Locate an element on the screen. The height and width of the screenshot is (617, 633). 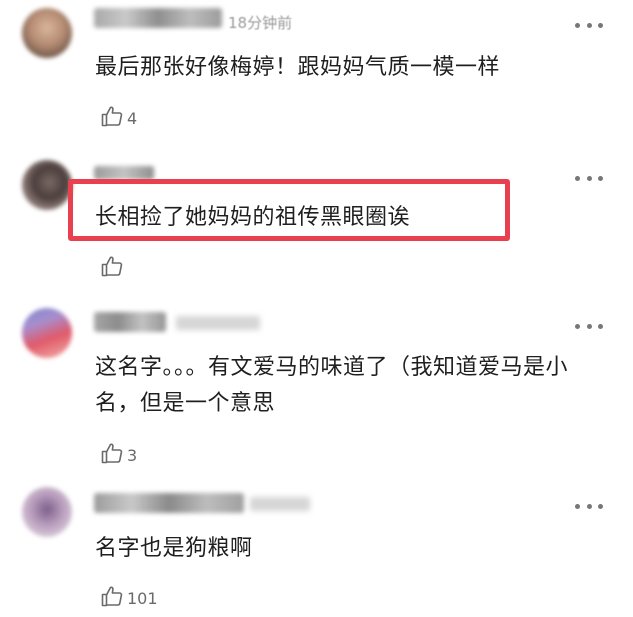
comment-text: 这名字。。。有文爱马的味道了（我知道爱马是小名，但是一个意思 is located at coordinates (332, 385).